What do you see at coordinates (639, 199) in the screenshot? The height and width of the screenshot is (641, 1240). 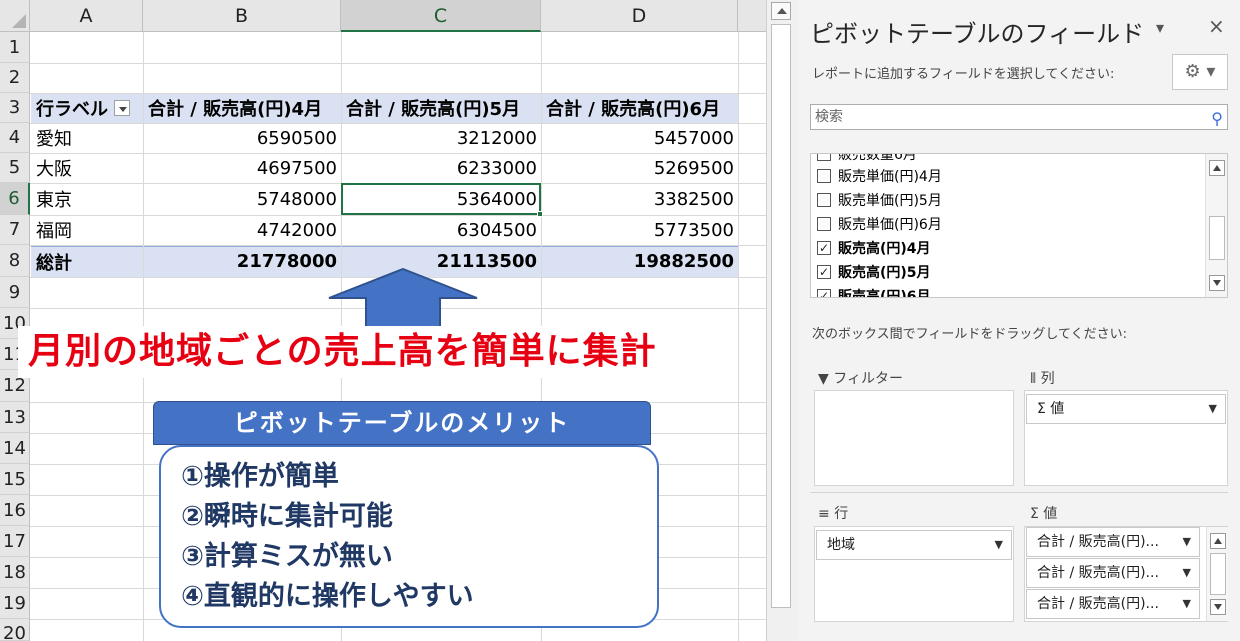 I see `table-cell: 3382500` at bounding box center [639, 199].